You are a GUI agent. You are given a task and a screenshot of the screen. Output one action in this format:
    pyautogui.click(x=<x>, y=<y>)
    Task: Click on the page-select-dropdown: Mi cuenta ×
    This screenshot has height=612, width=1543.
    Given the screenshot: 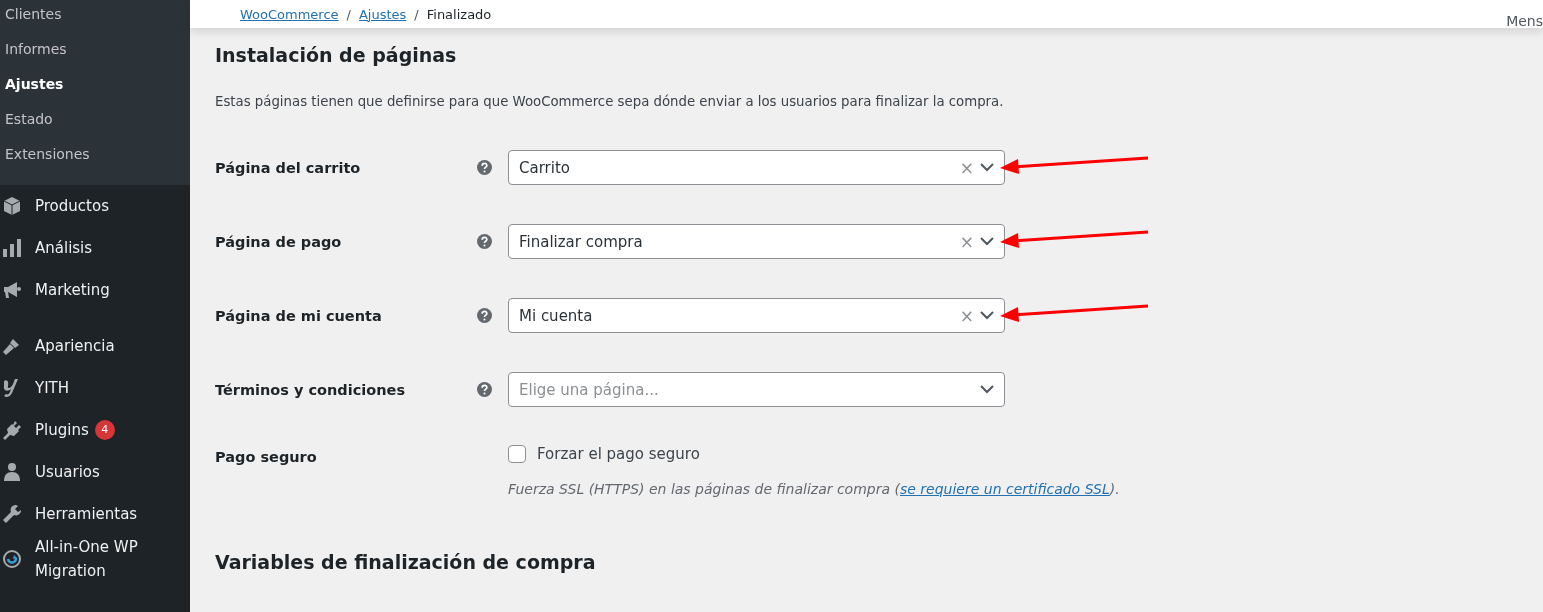 What is the action you would take?
    pyautogui.click(x=756, y=315)
    